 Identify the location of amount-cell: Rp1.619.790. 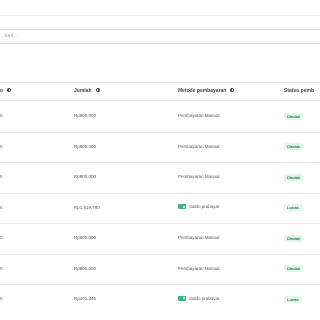
(87, 207).